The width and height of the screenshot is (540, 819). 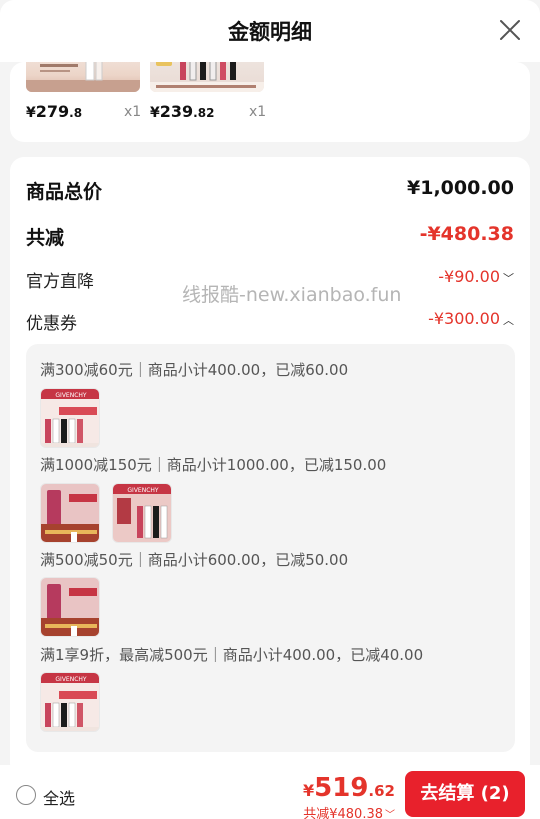 What do you see at coordinates (270, 102) in the screenshot?
I see `product-list-card: ¥279.8 x1 ¥239.82 x1` at bounding box center [270, 102].